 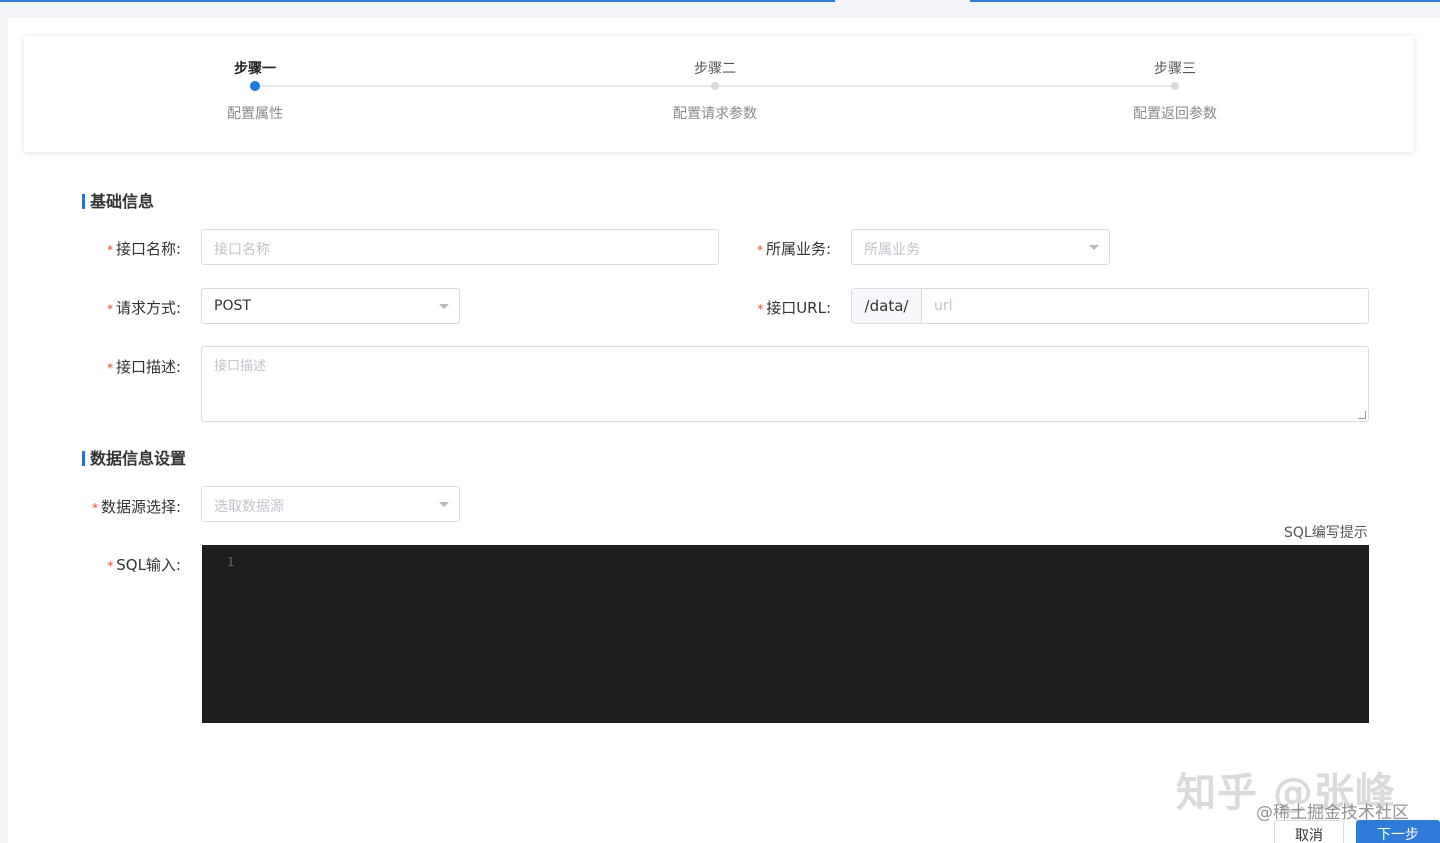 What do you see at coordinates (1175, 86) in the screenshot?
I see `step-3-dot` at bounding box center [1175, 86].